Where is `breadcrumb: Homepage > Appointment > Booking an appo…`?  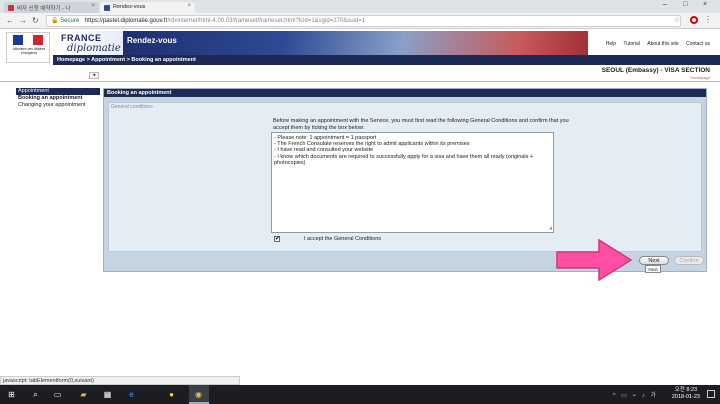 breadcrumb: Homepage > Appointment > Booking an appo… is located at coordinates (386, 60).